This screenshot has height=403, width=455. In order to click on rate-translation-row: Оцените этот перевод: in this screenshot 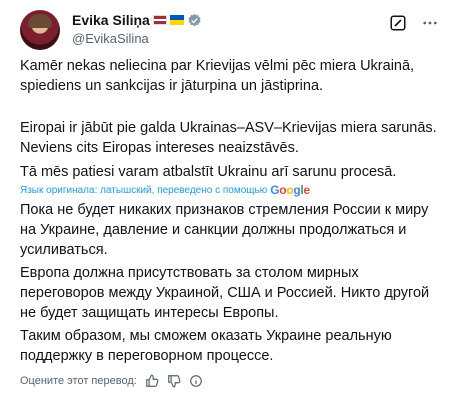, I will do `click(111, 381)`.